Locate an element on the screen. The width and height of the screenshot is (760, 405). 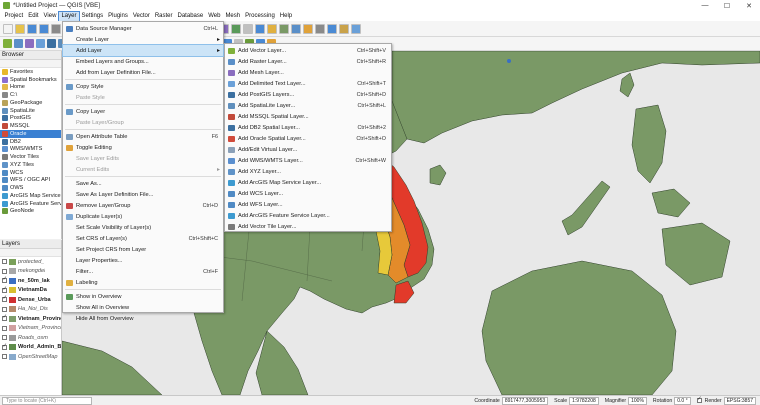
add-layer-item-add-postgis-layers: Add PostGIS Layers... Ctrl+Shift+D is located at coordinates (308, 94).